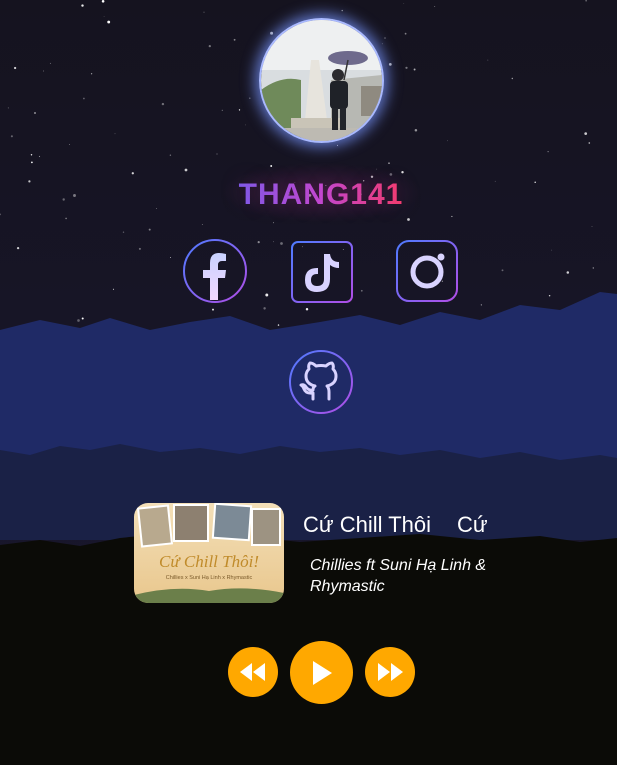 This screenshot has height=765, width=617. I want to click on facebook-button, so click(215, 271).